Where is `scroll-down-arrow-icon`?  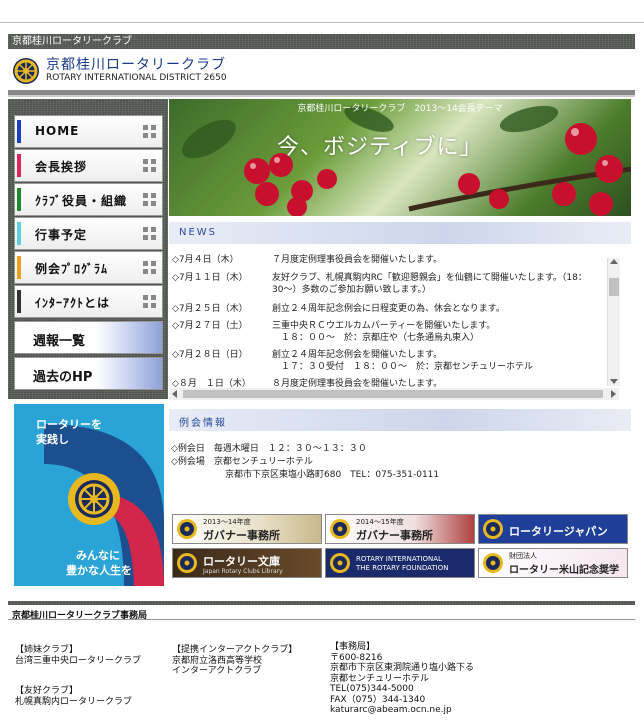
scroll-down-arrow-icon is located at coordinates (614, 381).